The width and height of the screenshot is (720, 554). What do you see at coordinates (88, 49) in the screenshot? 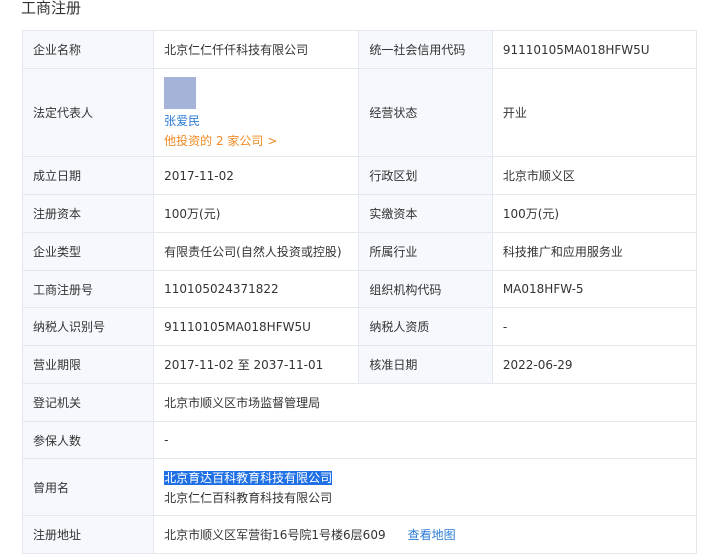
I see `label-company-name: 企业名称` at bounding box center [88, 49].